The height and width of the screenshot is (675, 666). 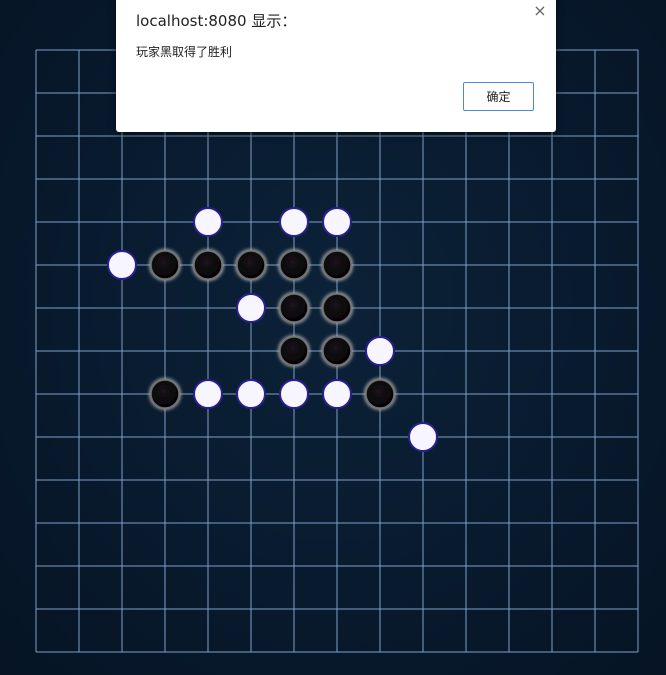 What do you see at coordinates (498, 96) in the screenshot?
I see `ok-button: 确定` at bounding box center [498, 96].